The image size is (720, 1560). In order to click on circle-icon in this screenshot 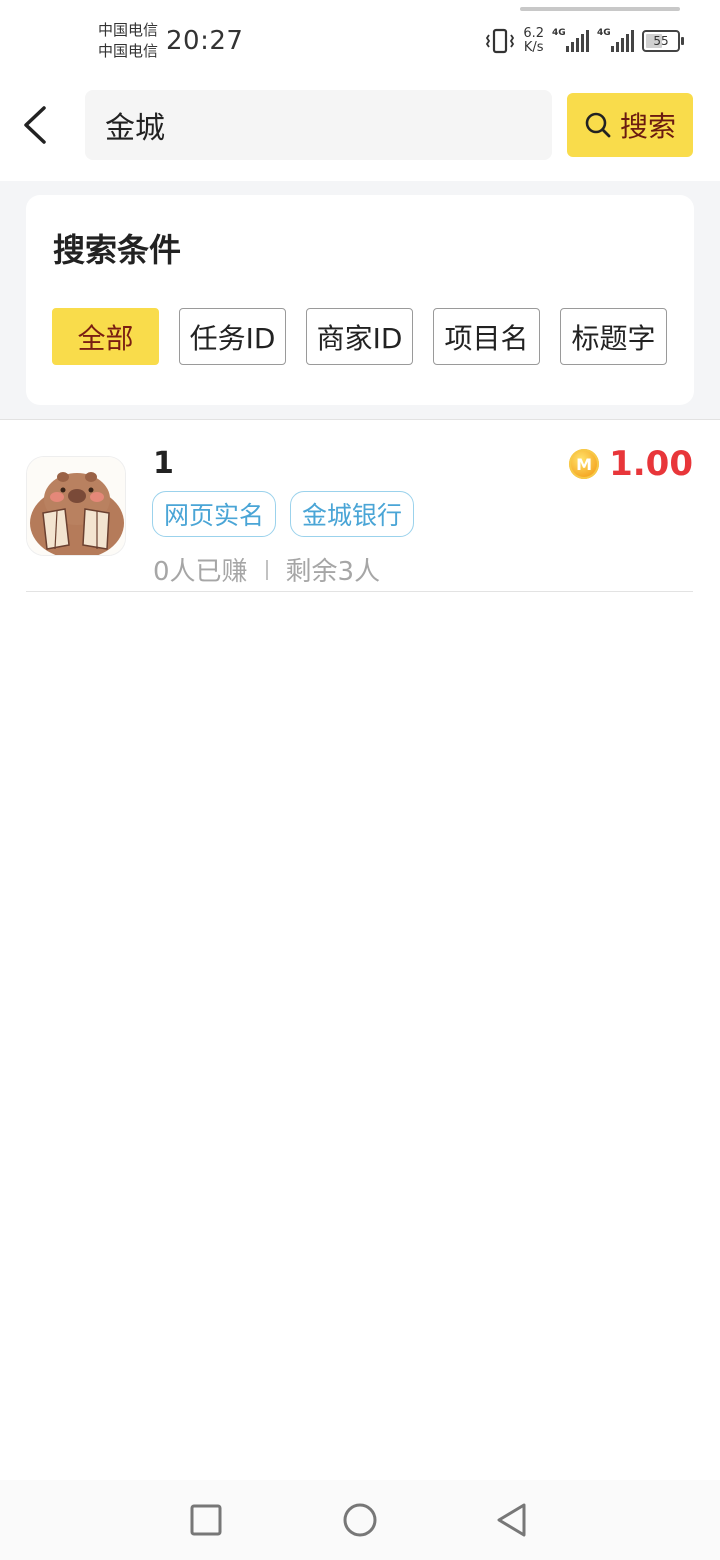, I will do `click(360, 1520)`.